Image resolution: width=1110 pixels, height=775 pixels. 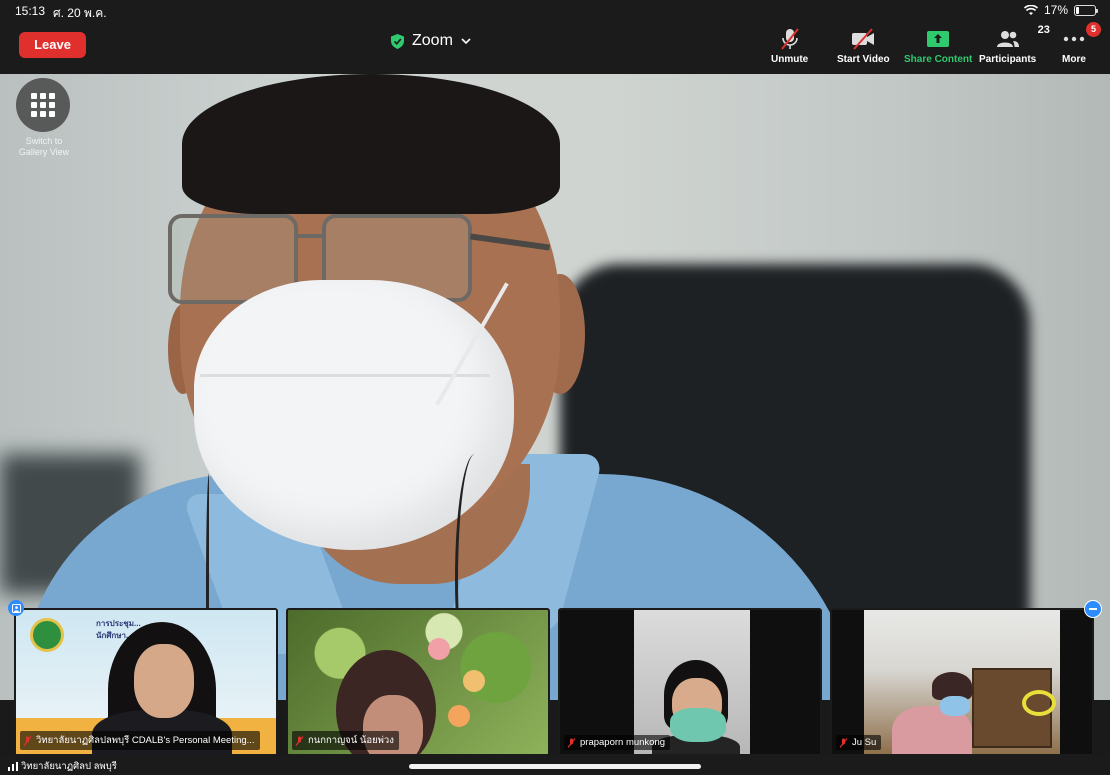 What do you see at coordinates (1008, 59) in the screenshot?
I see `participants-label: Participants` at bounding box center [1008, 59].